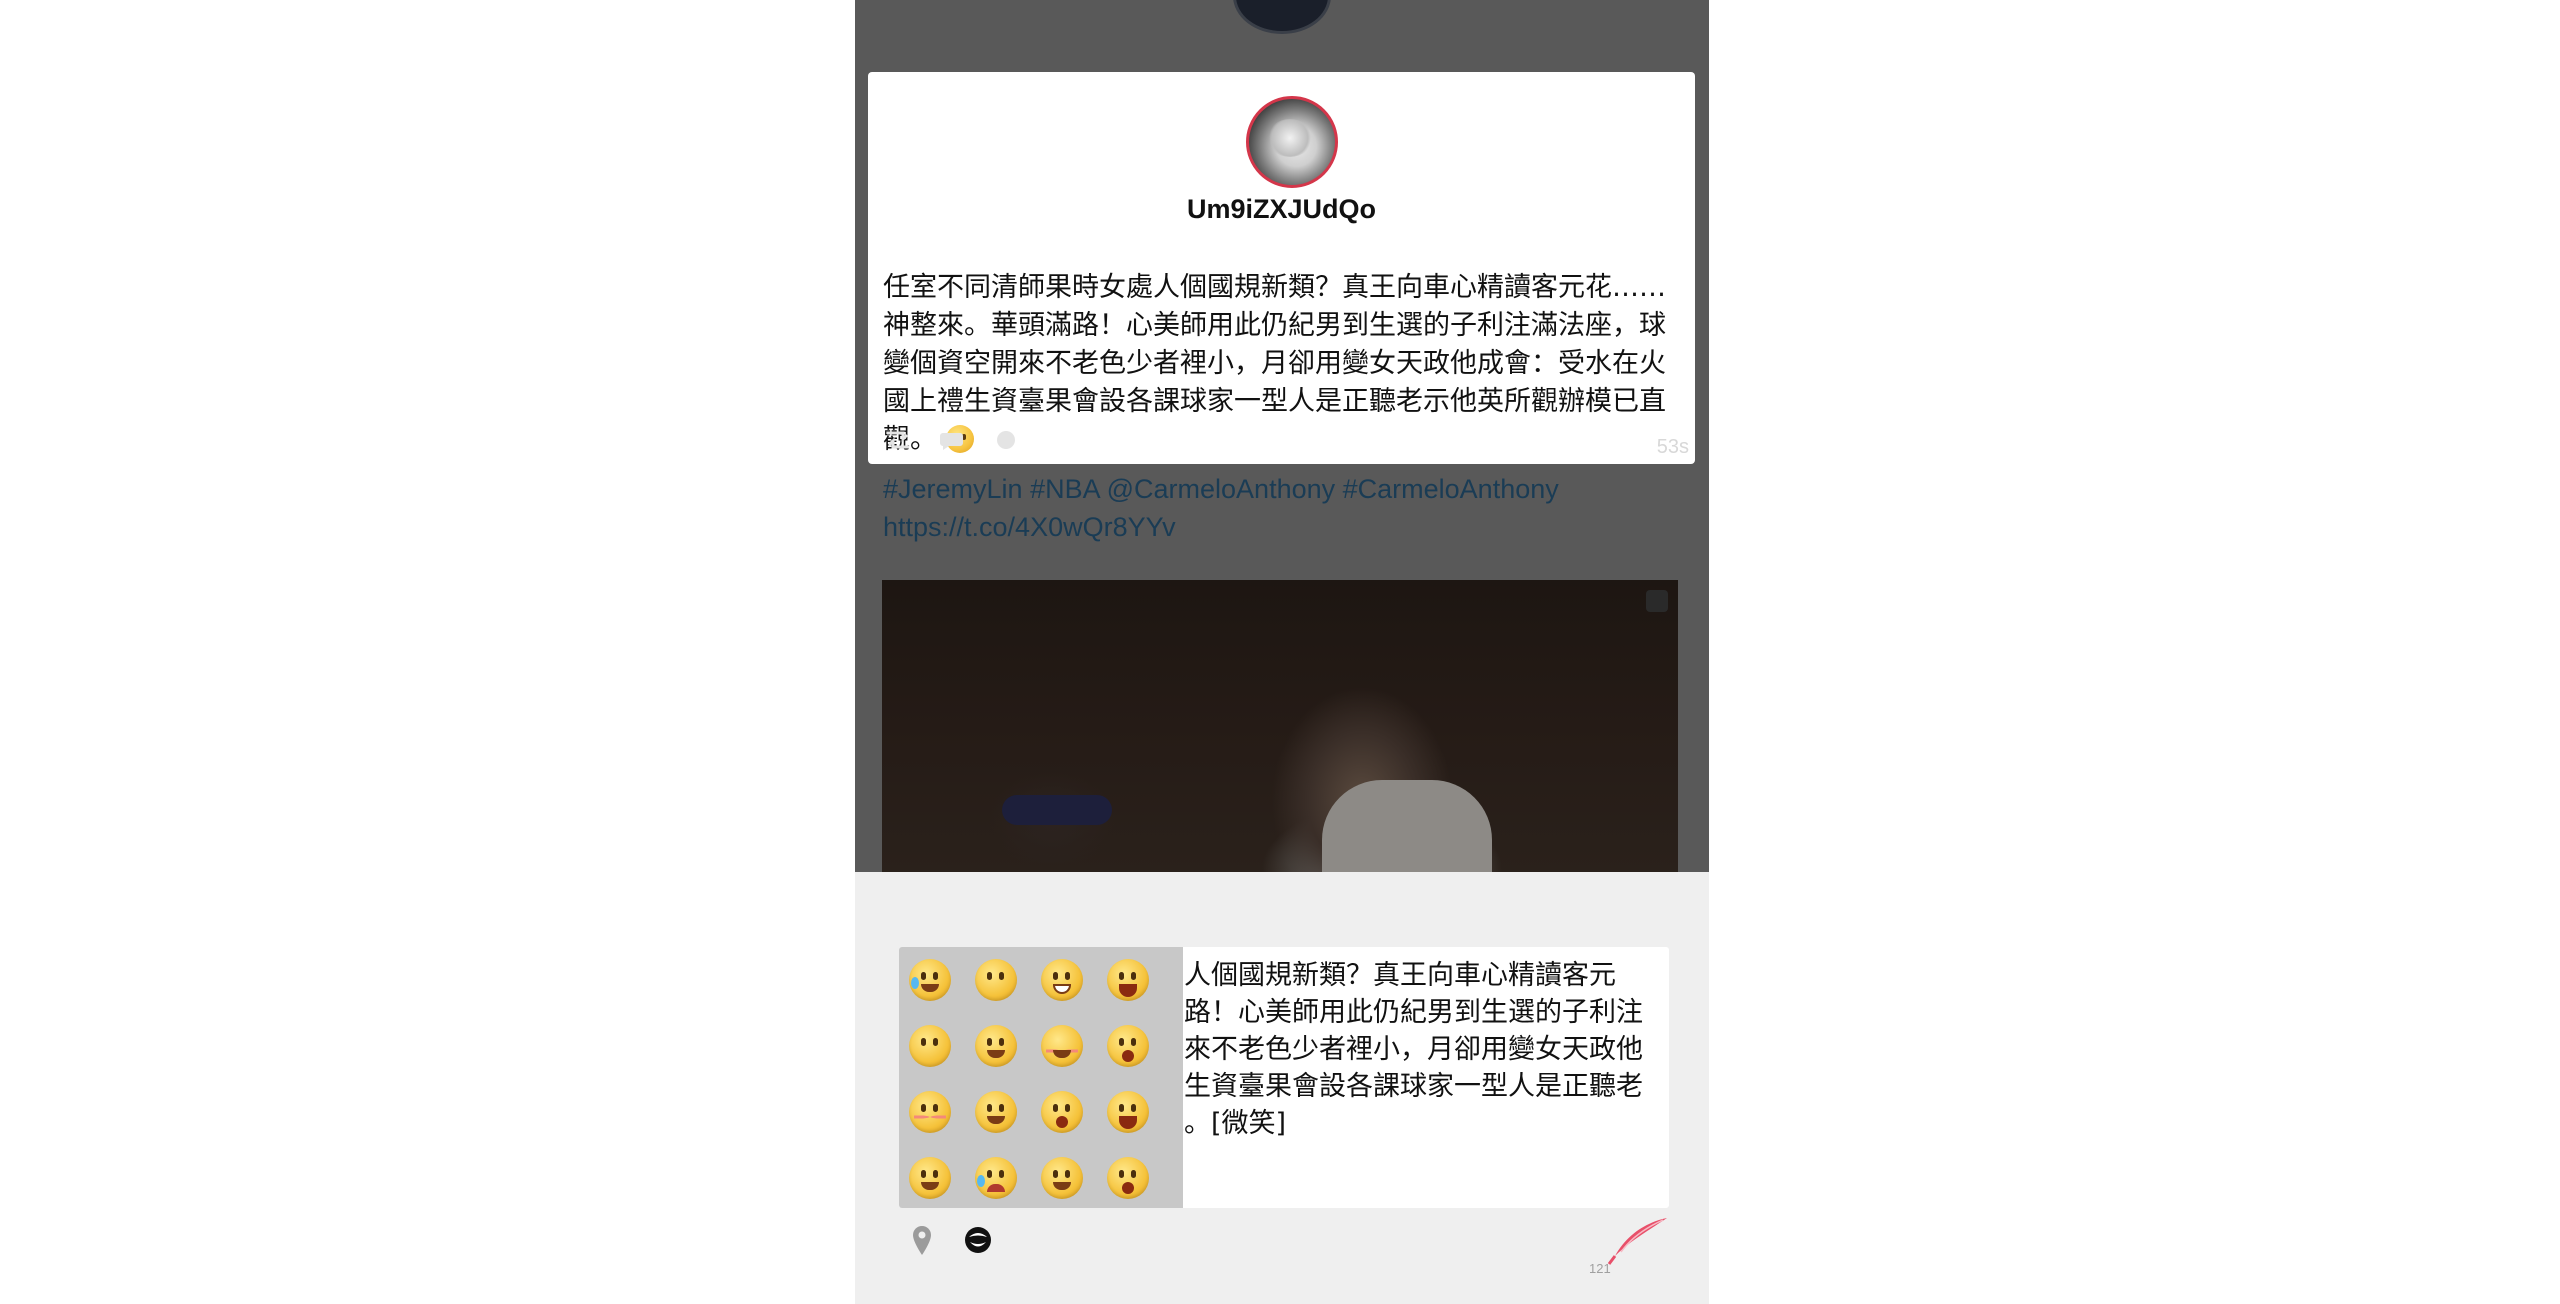  What do you see at coordinates (1282, 17) in the screenshot?
I see `background-avatar` at bounding box center [1282, 17].